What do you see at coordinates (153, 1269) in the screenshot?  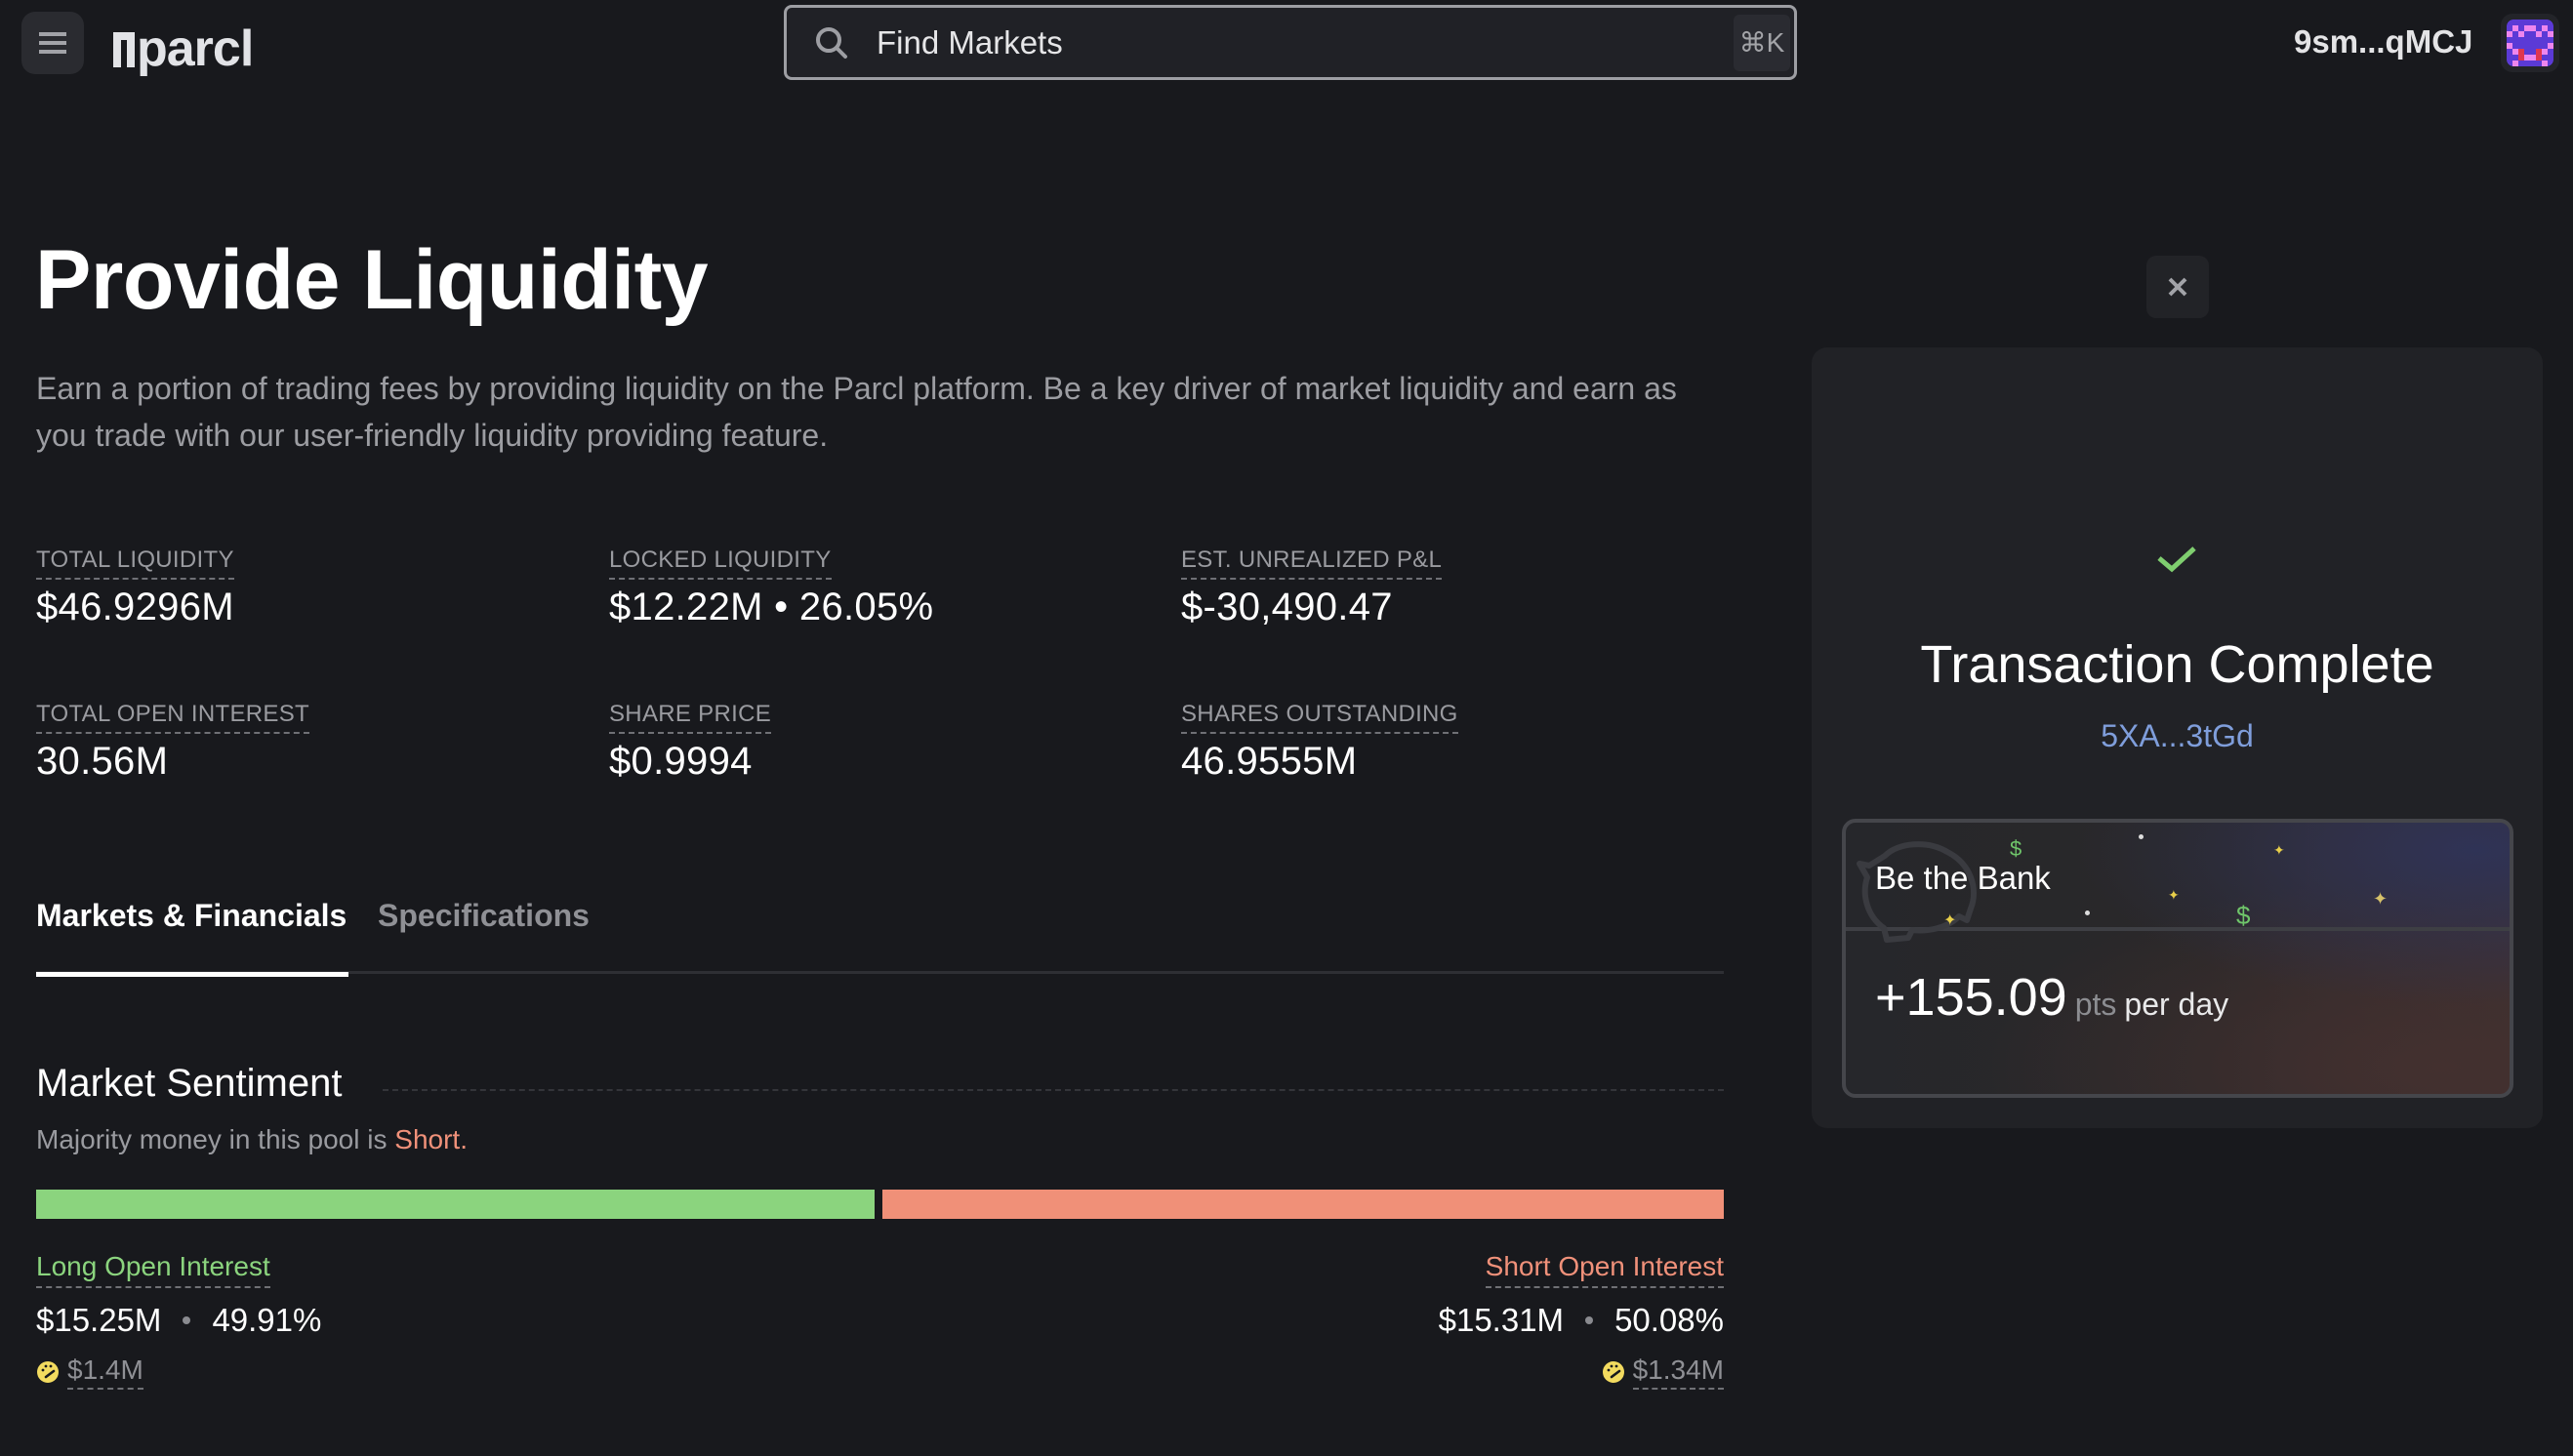 I see `long-open-interest-label: Long Open Interest` at bounding box center [153, 1269].